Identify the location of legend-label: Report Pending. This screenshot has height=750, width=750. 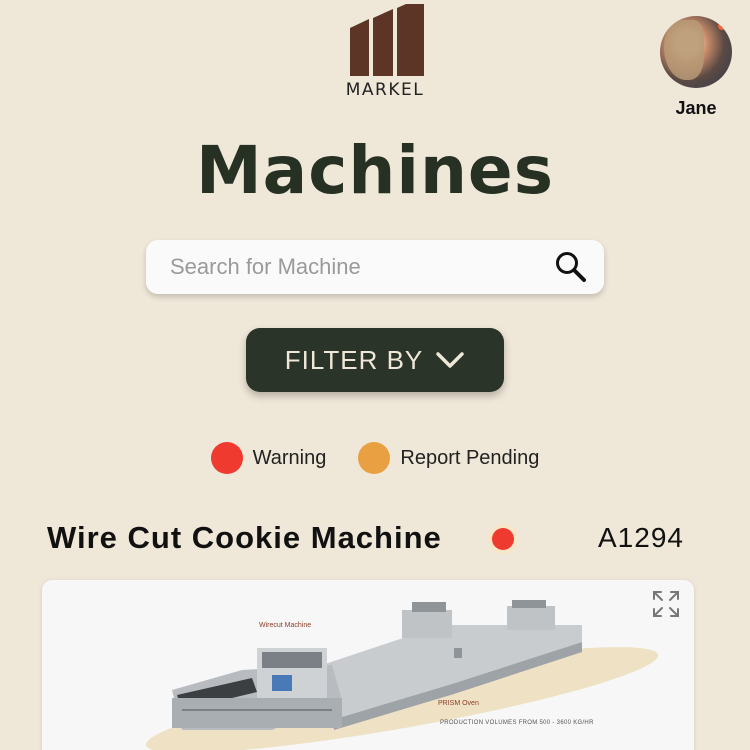
(470, 457).